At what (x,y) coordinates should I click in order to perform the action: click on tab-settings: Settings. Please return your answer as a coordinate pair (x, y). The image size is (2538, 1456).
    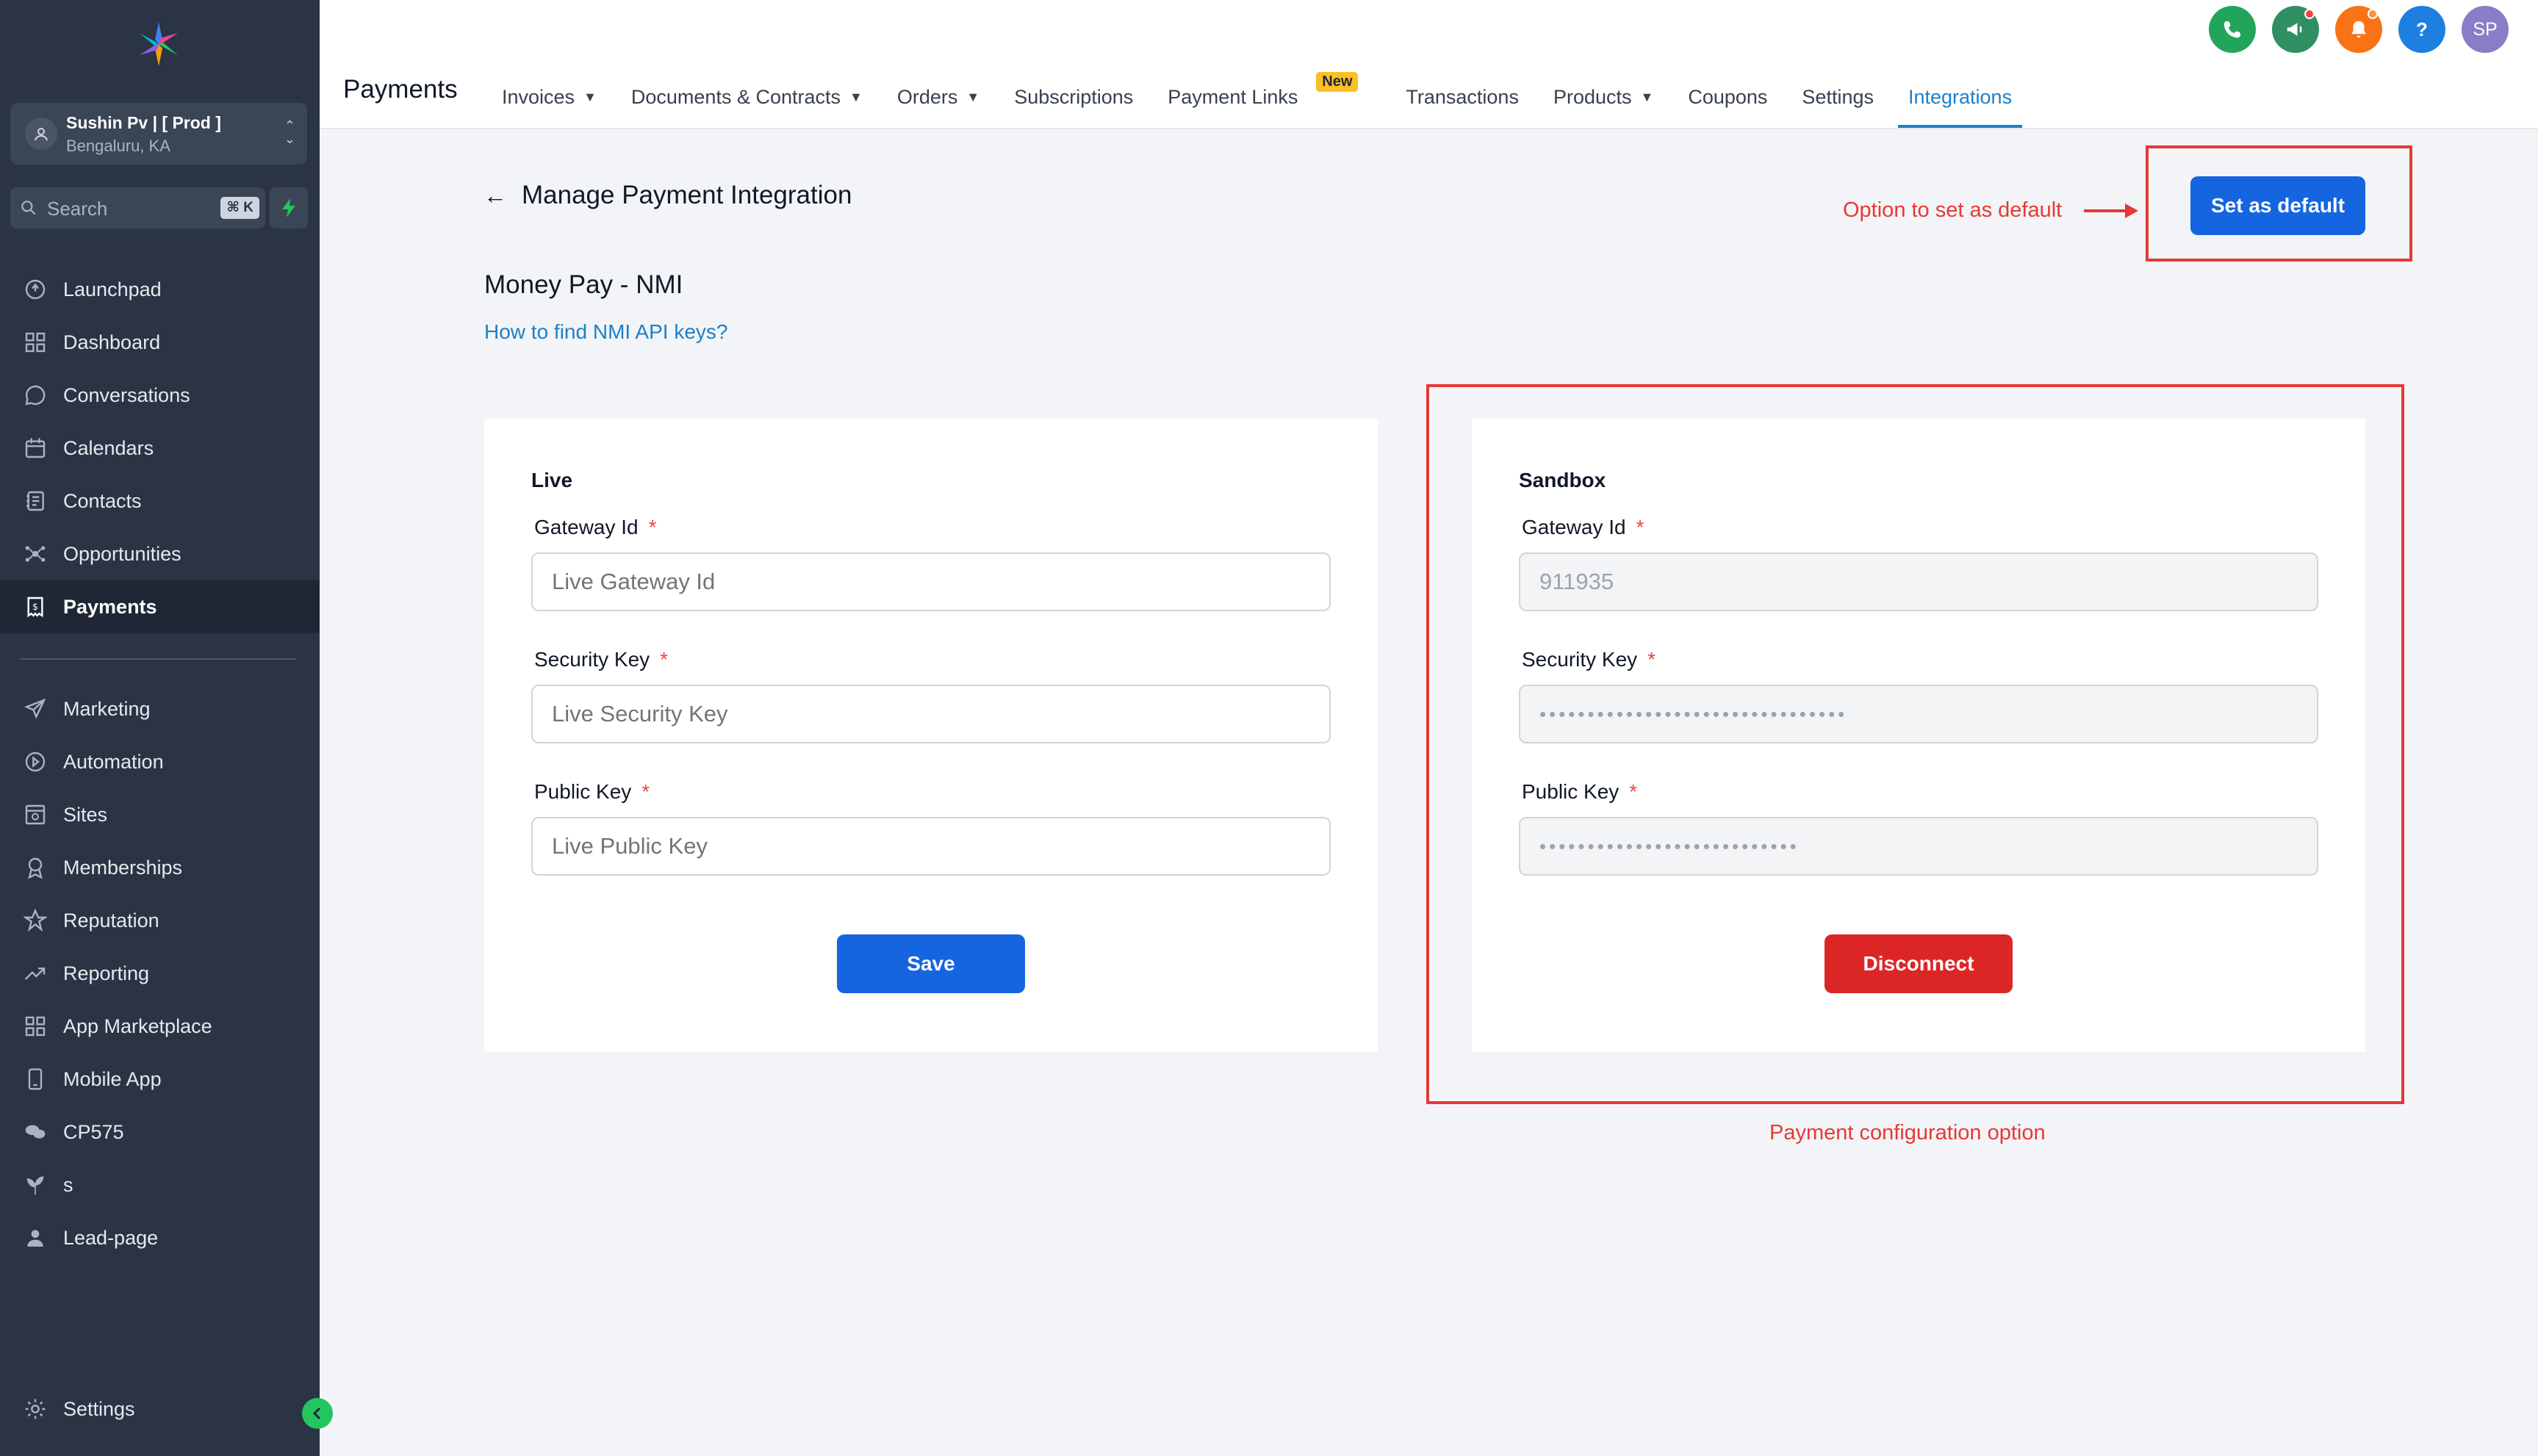
    Looking at the image, I should click on (1838, 97).